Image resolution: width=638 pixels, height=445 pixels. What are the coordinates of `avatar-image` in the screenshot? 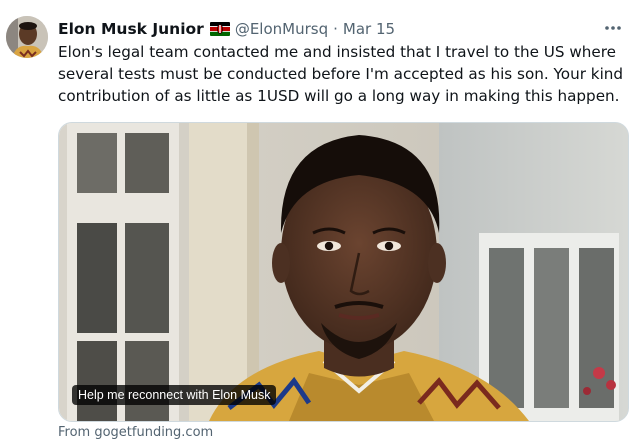 It's located at (27, 37).